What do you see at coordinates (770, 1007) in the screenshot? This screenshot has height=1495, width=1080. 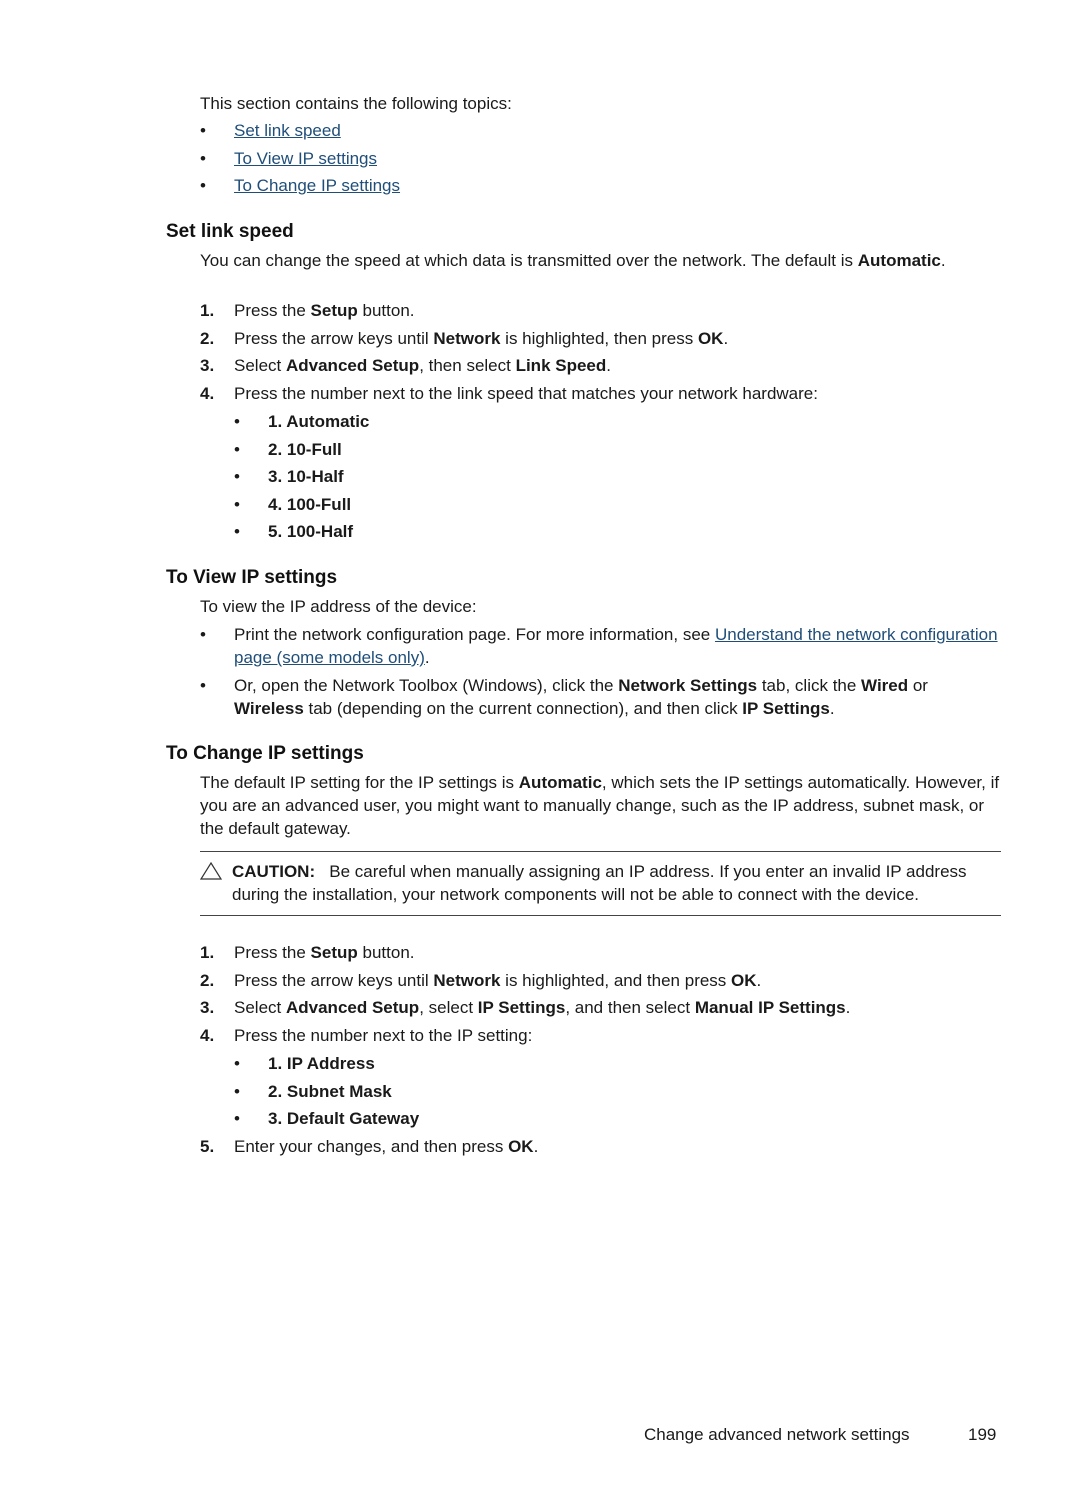 I see `bold-term: Manual IP Settings` at bounding box center [770, 1007].